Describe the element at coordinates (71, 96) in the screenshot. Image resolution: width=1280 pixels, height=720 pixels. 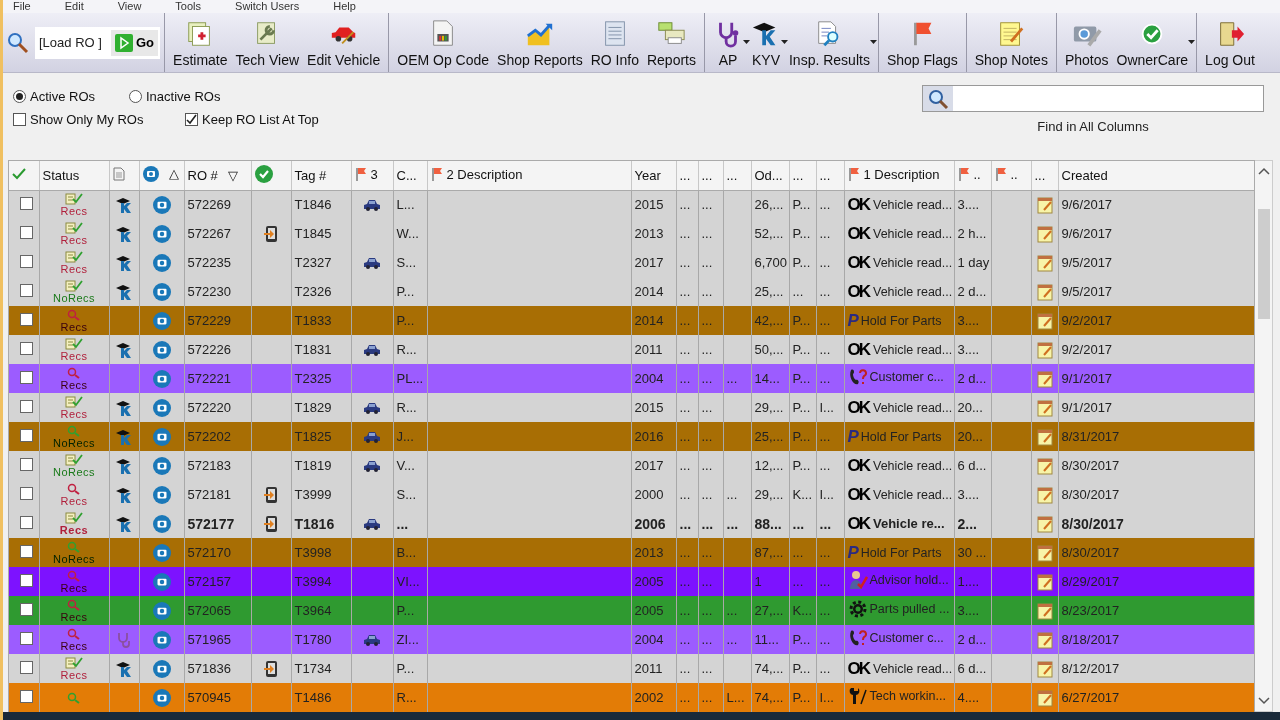
I see `radio-button: Active ROs` at that location.